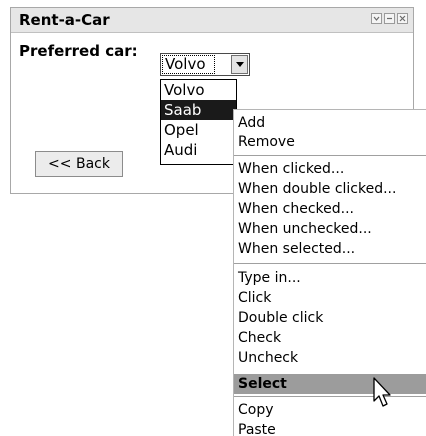 The image size is (426, 436). Describe the element at coordinates (64, 20) in the screenshot. I see `window-title: Rent-a-Car` at that location.